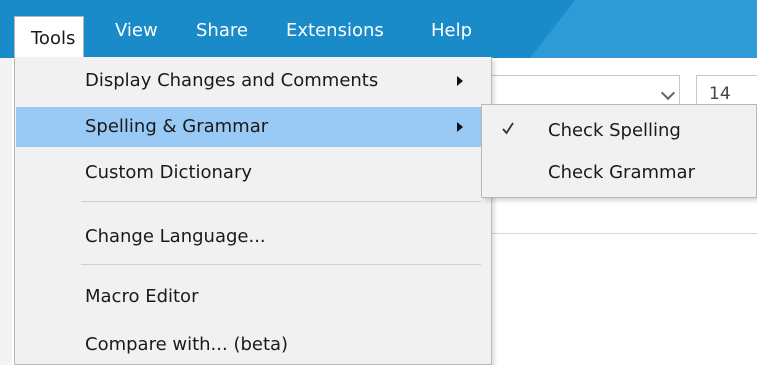 The height and width of the screenshot is (365, 757). What do you see at coordinates (621, 172) in the screenshot?
I see `submenu-item-label: Check Grammar` at bounding box center [621, 172].